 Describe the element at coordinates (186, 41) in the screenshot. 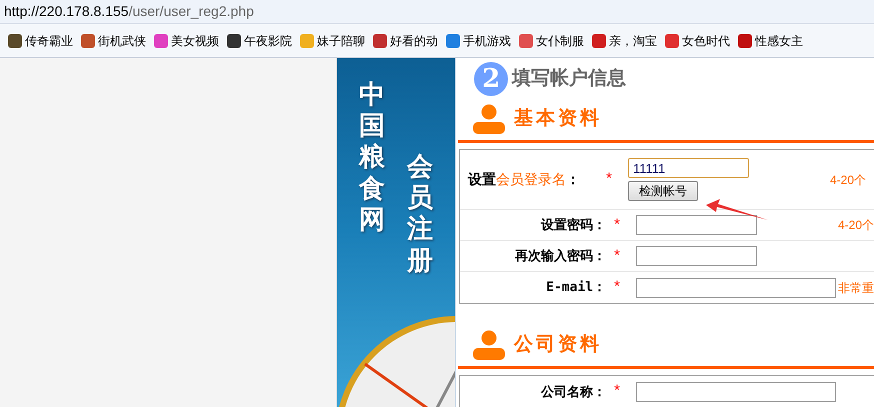

I see `bookmark-link: 美女视频` at that location.